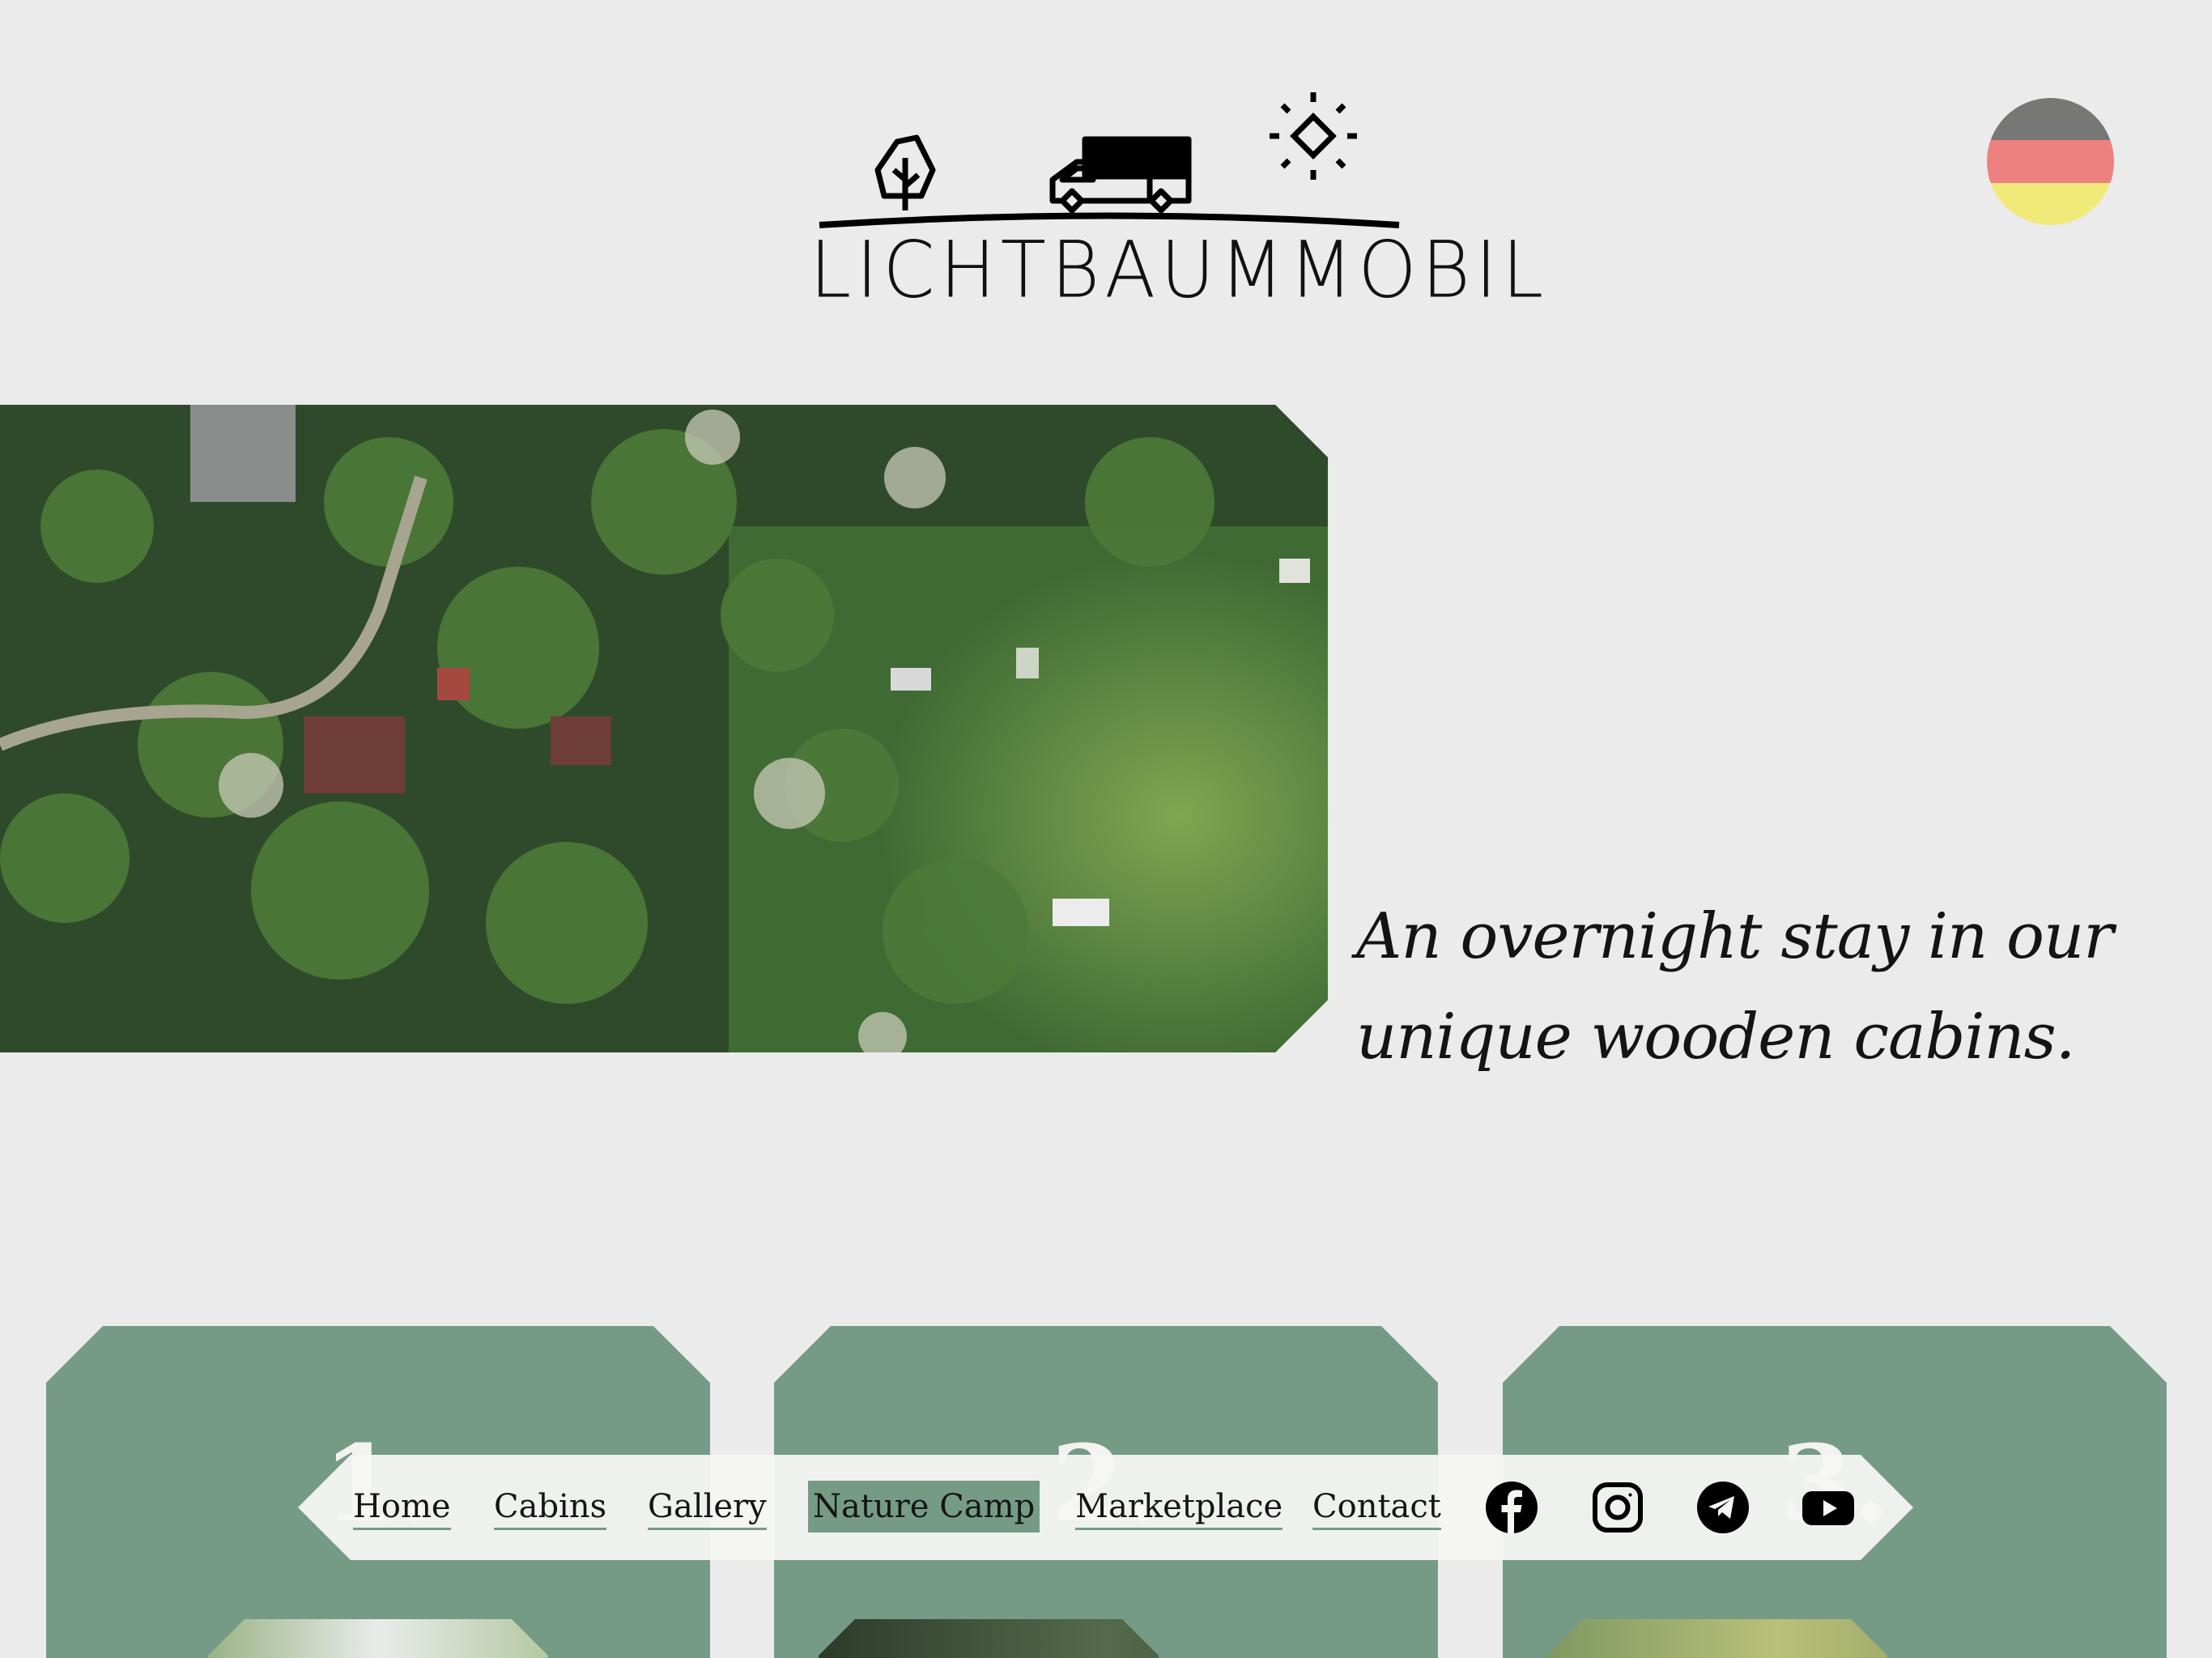  I want to click on nav-item-marketplace: Marketplace, so click(1179, 1507).